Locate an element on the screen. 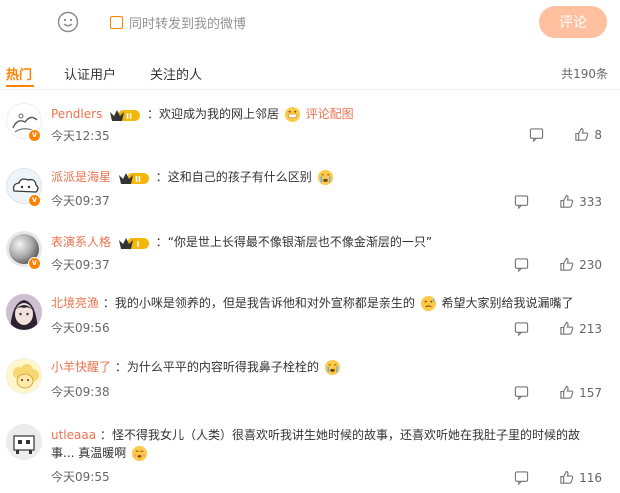 The height and width of the screenshot is (493, 620). tab-hot: 热门 is located at coordinates (19, 73).